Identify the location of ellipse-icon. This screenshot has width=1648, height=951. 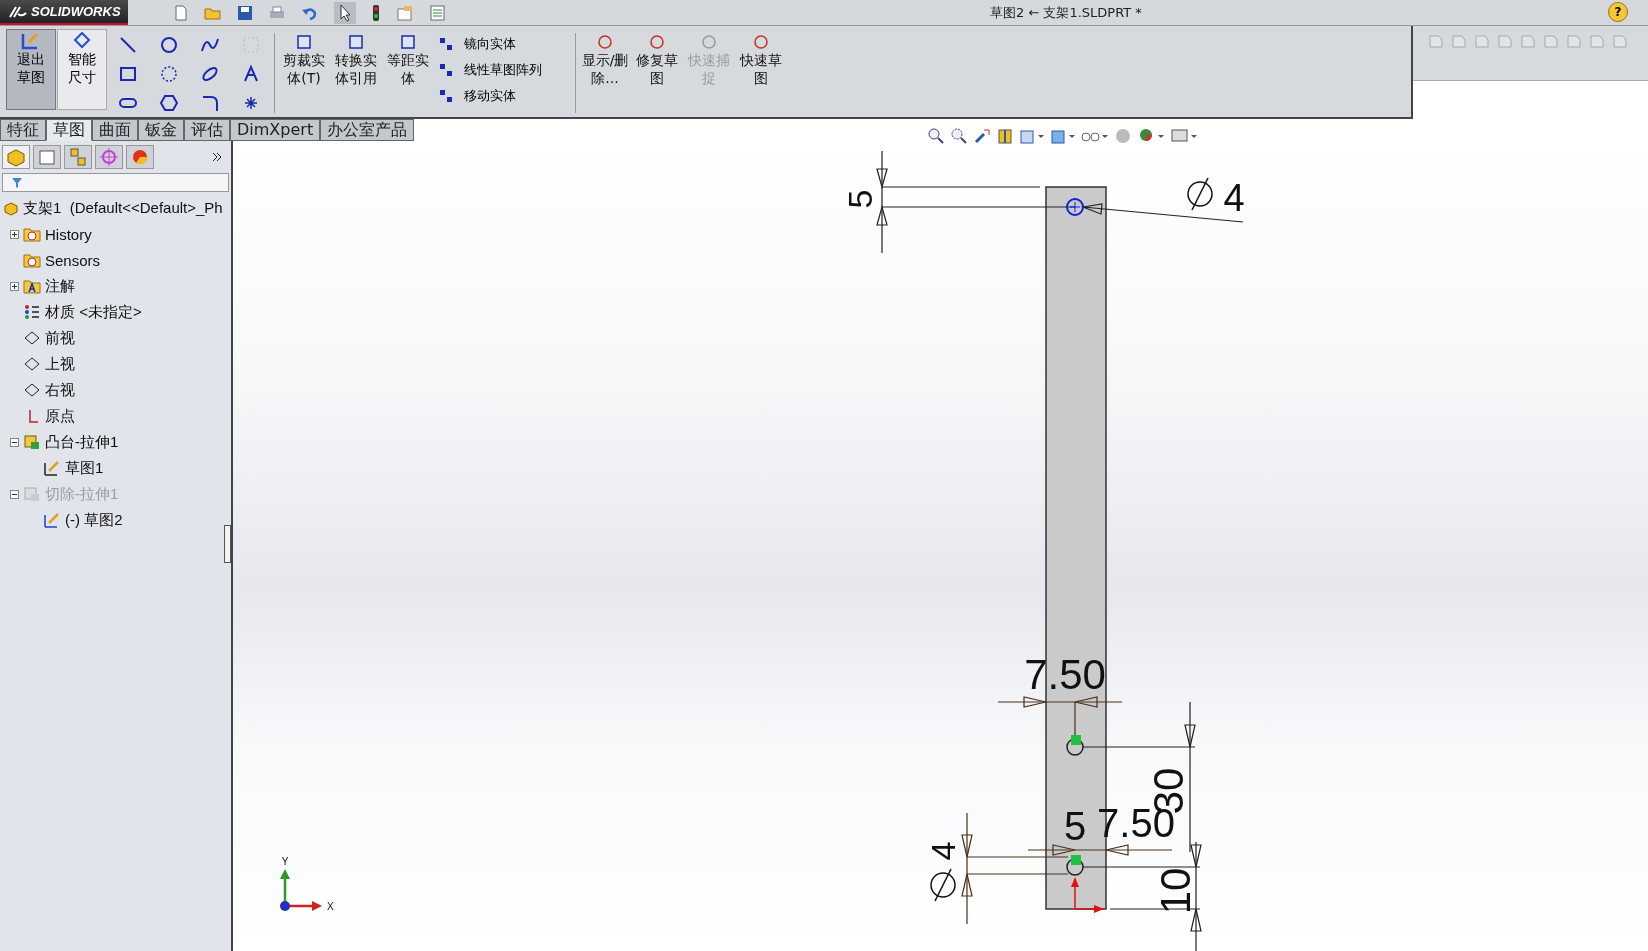
(210, 74).